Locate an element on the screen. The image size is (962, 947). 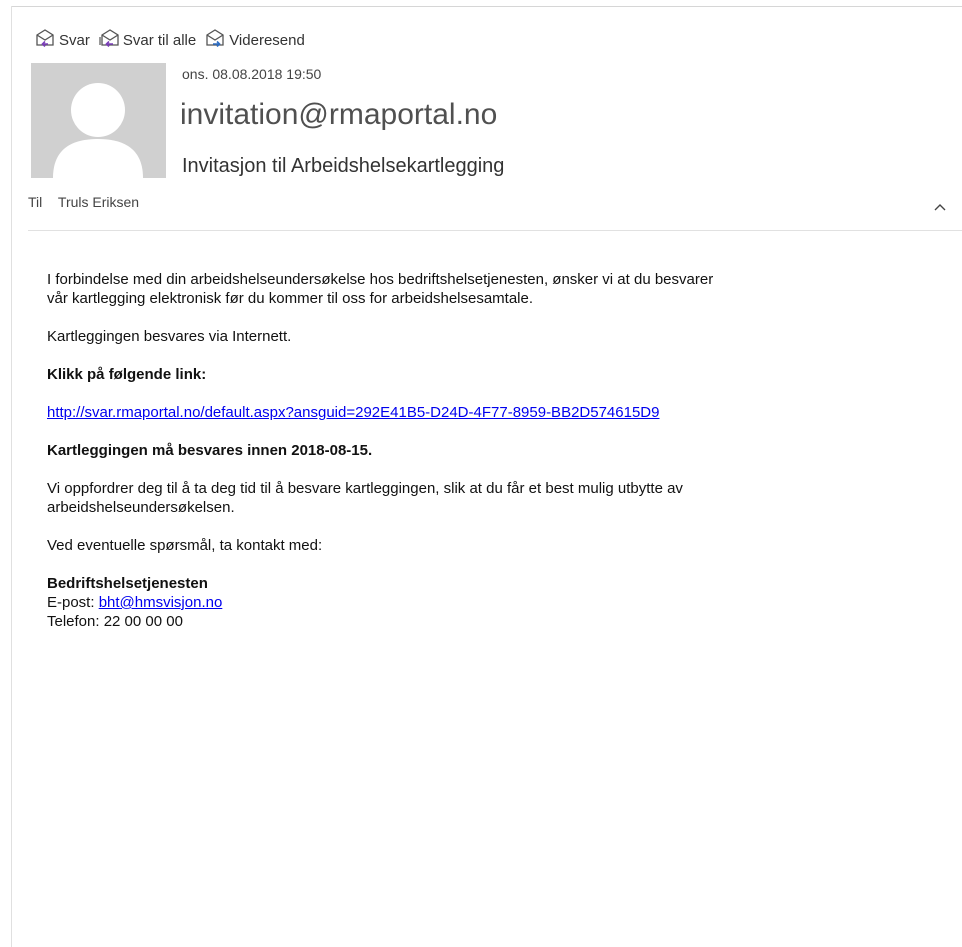
top-divider is located at coordinates (487, 6).